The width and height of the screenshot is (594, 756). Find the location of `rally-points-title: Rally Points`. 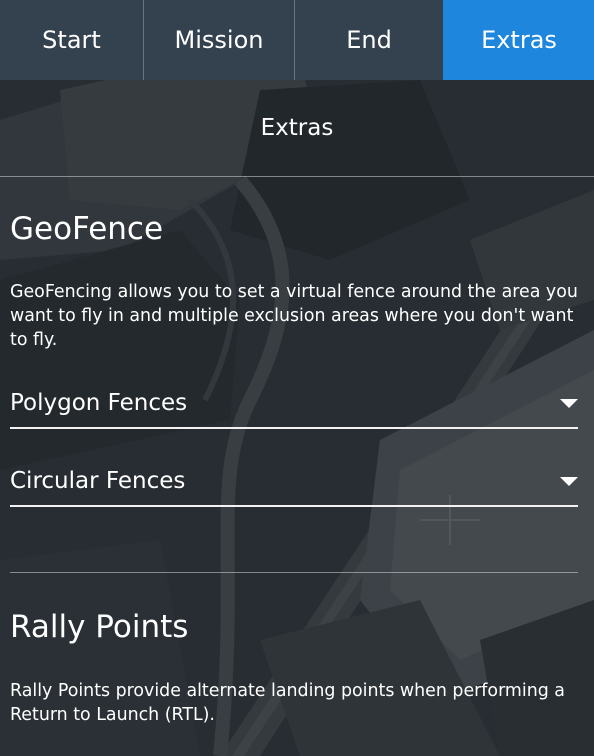

rally-points-title: Rally Points is located at coordinates (99, 627).